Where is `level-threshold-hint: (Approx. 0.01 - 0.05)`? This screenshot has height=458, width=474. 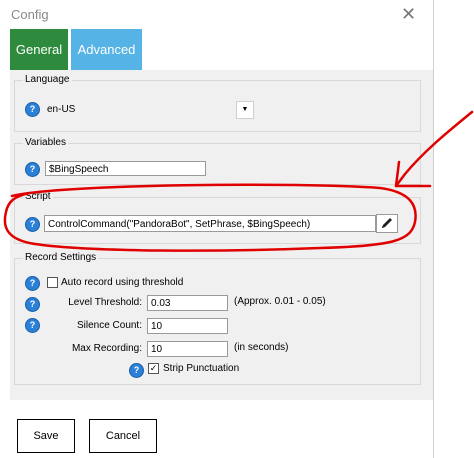
level-threshold-hint: (Approx. 0.01 - 0.05) is located at coordinates (280, 301).